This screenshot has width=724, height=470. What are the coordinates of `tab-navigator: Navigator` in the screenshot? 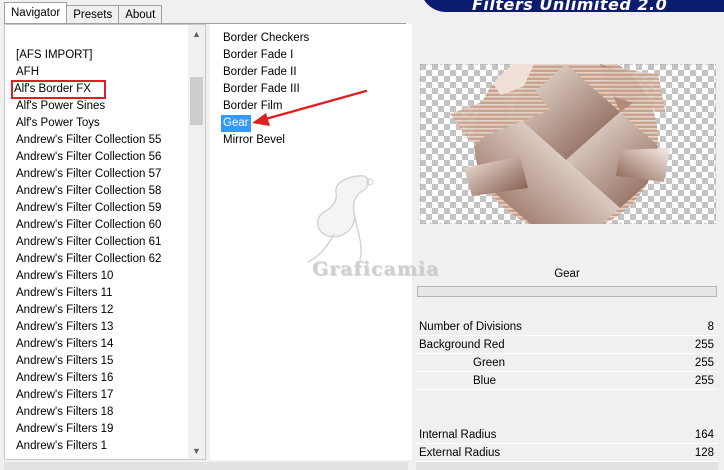 It's located at (36, 12).